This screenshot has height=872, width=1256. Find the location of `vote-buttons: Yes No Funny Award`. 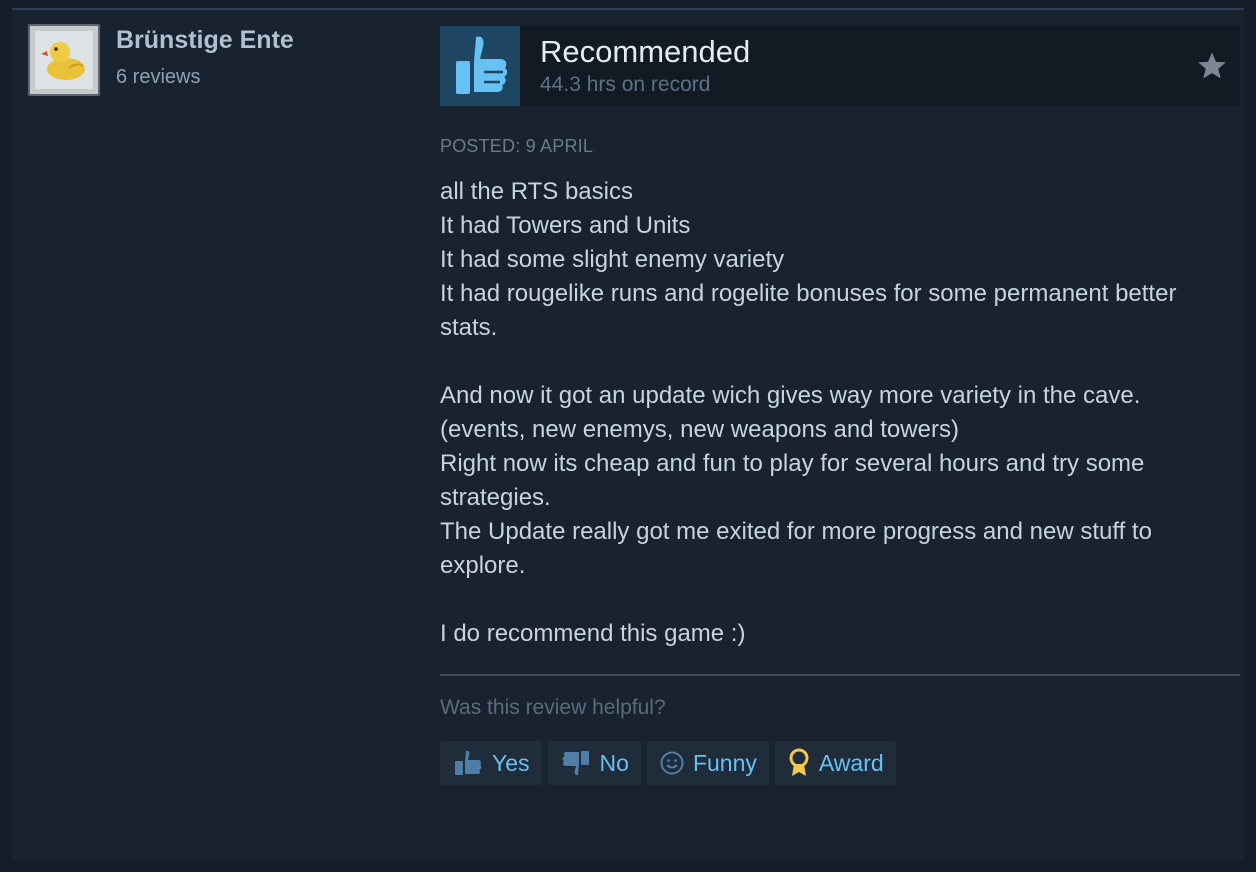

vote-buttons: Yes No Funny Award is located at coordinates (668, 763).